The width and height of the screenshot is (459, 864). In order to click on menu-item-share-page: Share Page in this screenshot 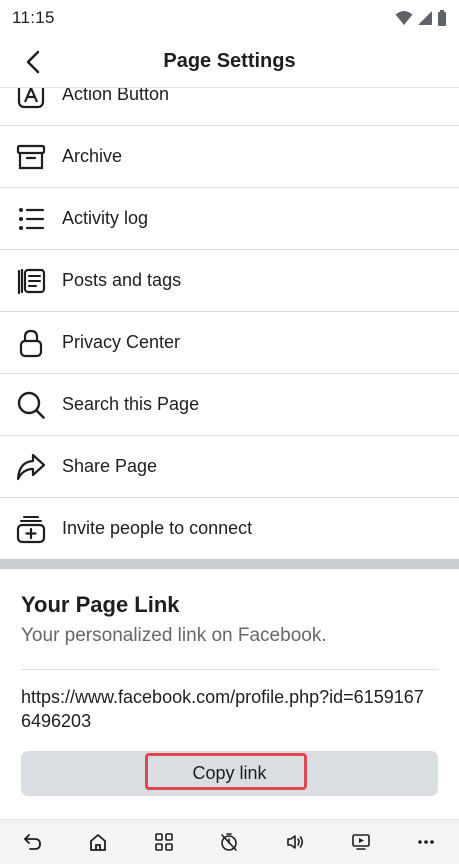, I will do `click(229, 467)`.